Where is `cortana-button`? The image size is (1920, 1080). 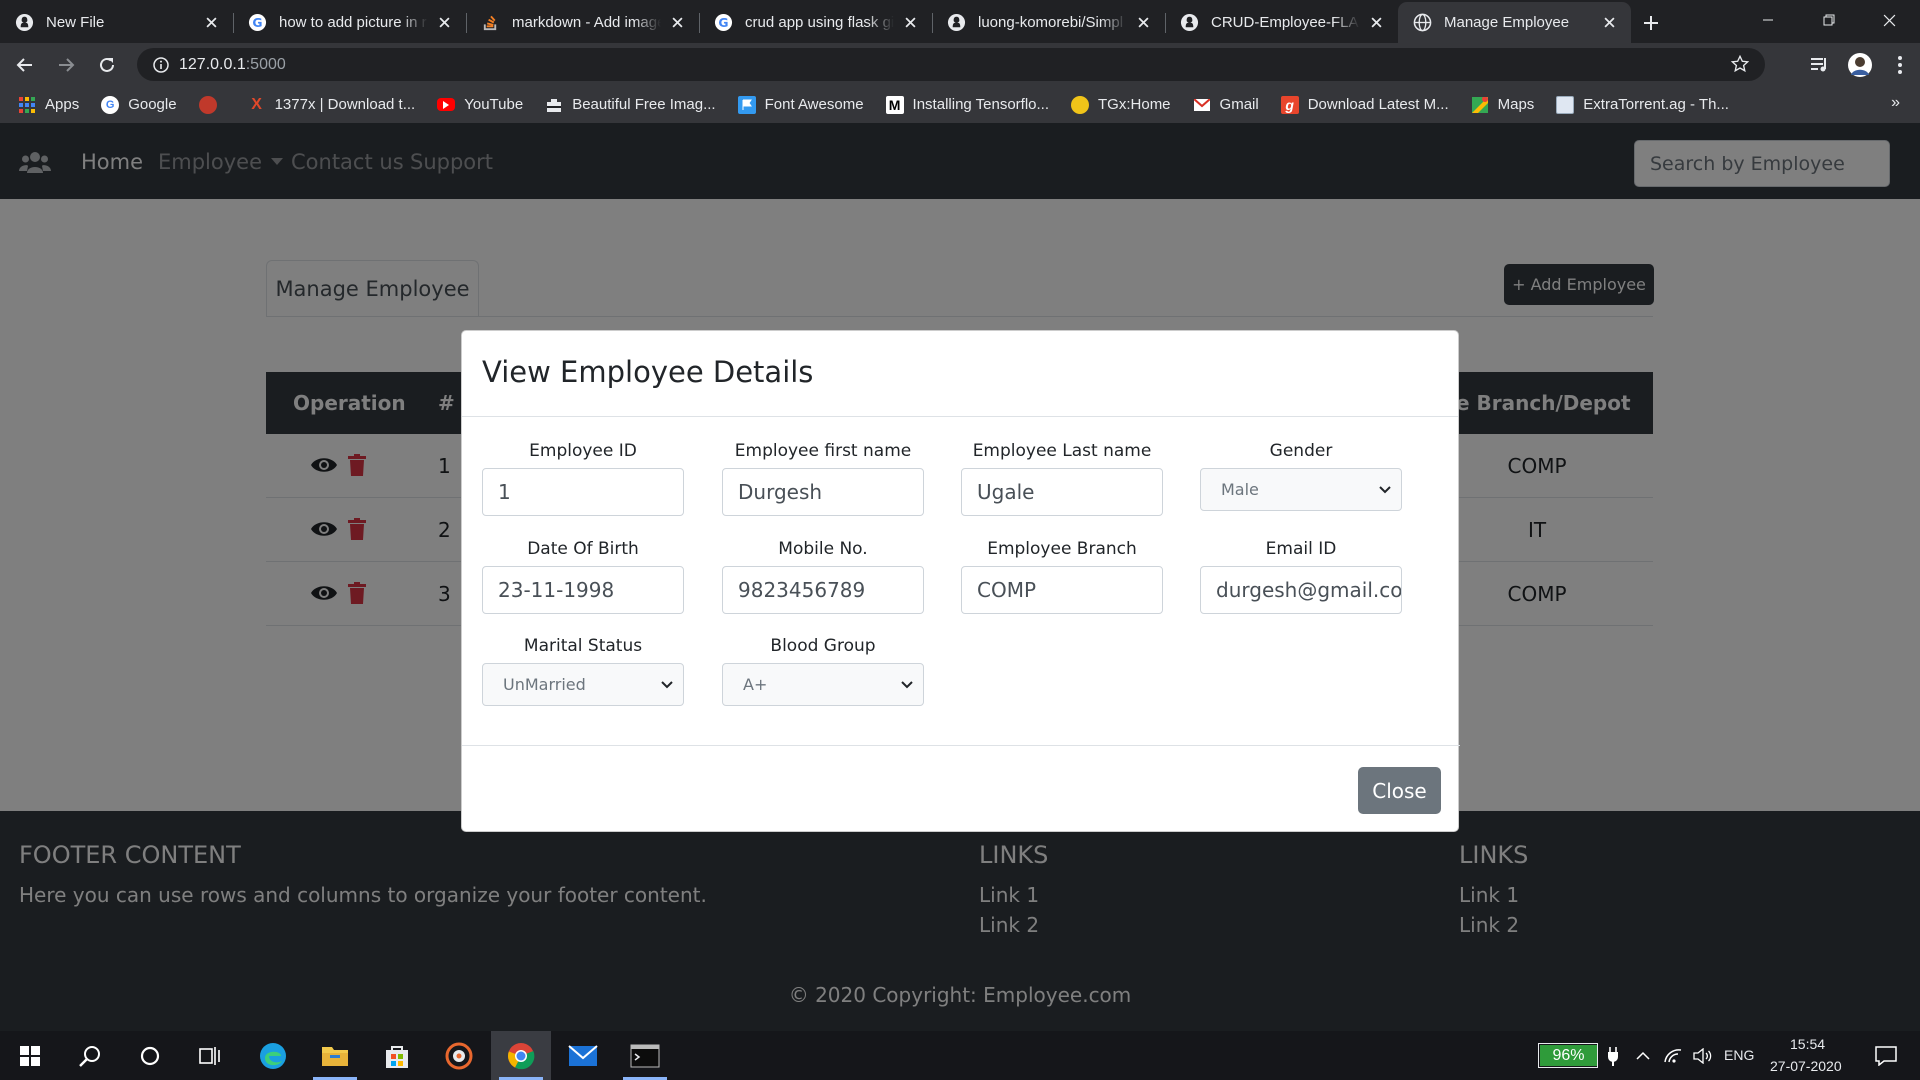
cortana-button is located at coordinates (150, 1055).